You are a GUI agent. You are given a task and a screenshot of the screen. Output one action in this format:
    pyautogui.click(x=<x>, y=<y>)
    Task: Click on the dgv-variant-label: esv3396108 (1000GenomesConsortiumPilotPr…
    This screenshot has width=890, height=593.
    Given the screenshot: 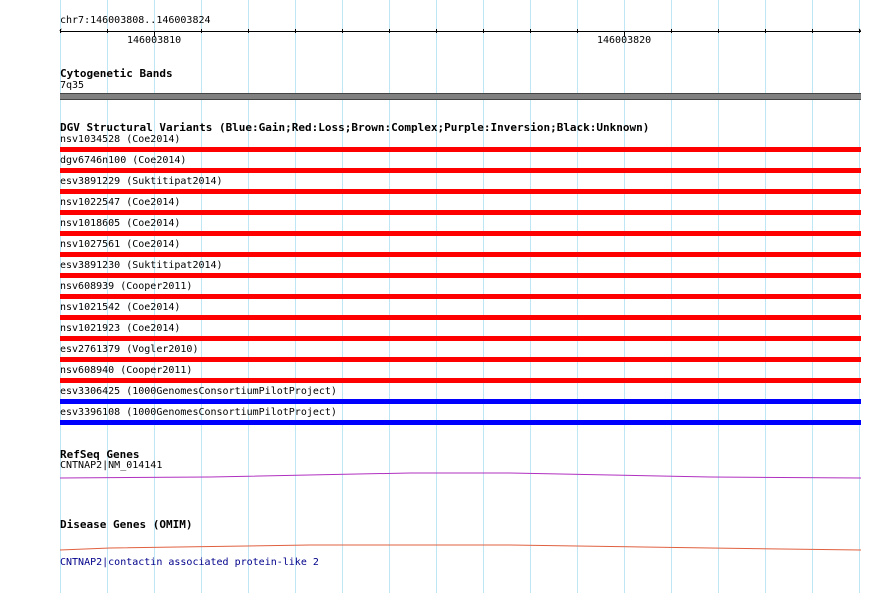 What is the action you would take?
    pyautogui.click(x=198, y=413)
    